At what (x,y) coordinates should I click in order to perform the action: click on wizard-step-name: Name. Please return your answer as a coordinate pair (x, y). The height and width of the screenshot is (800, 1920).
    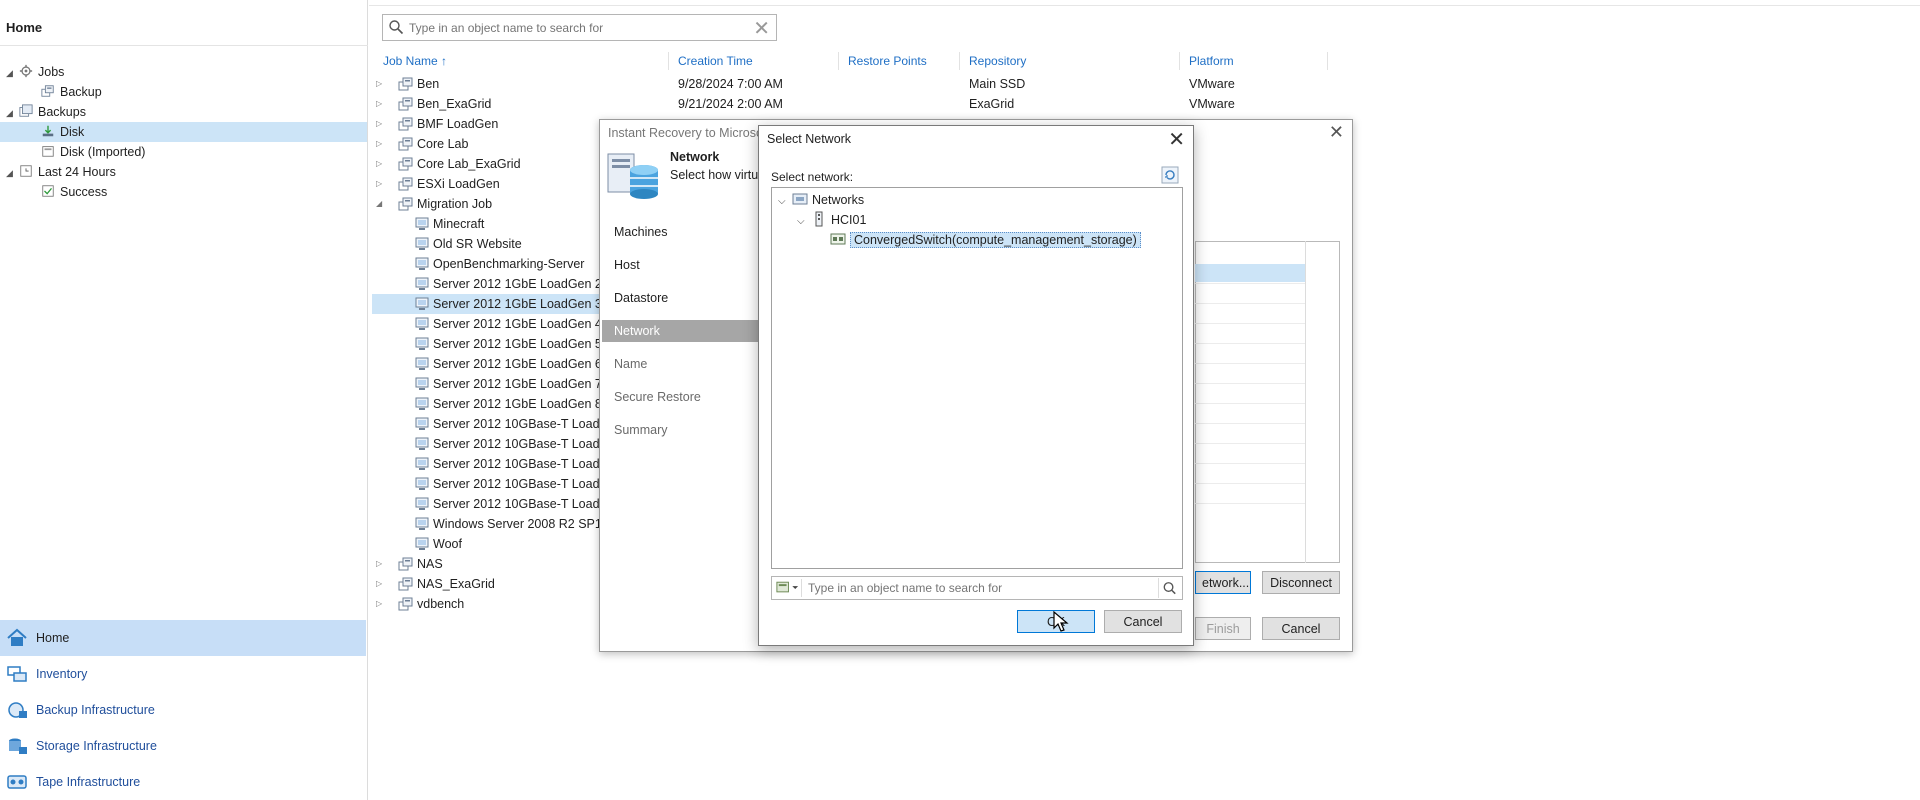
    Looking at the image, I should click on (681, 364).